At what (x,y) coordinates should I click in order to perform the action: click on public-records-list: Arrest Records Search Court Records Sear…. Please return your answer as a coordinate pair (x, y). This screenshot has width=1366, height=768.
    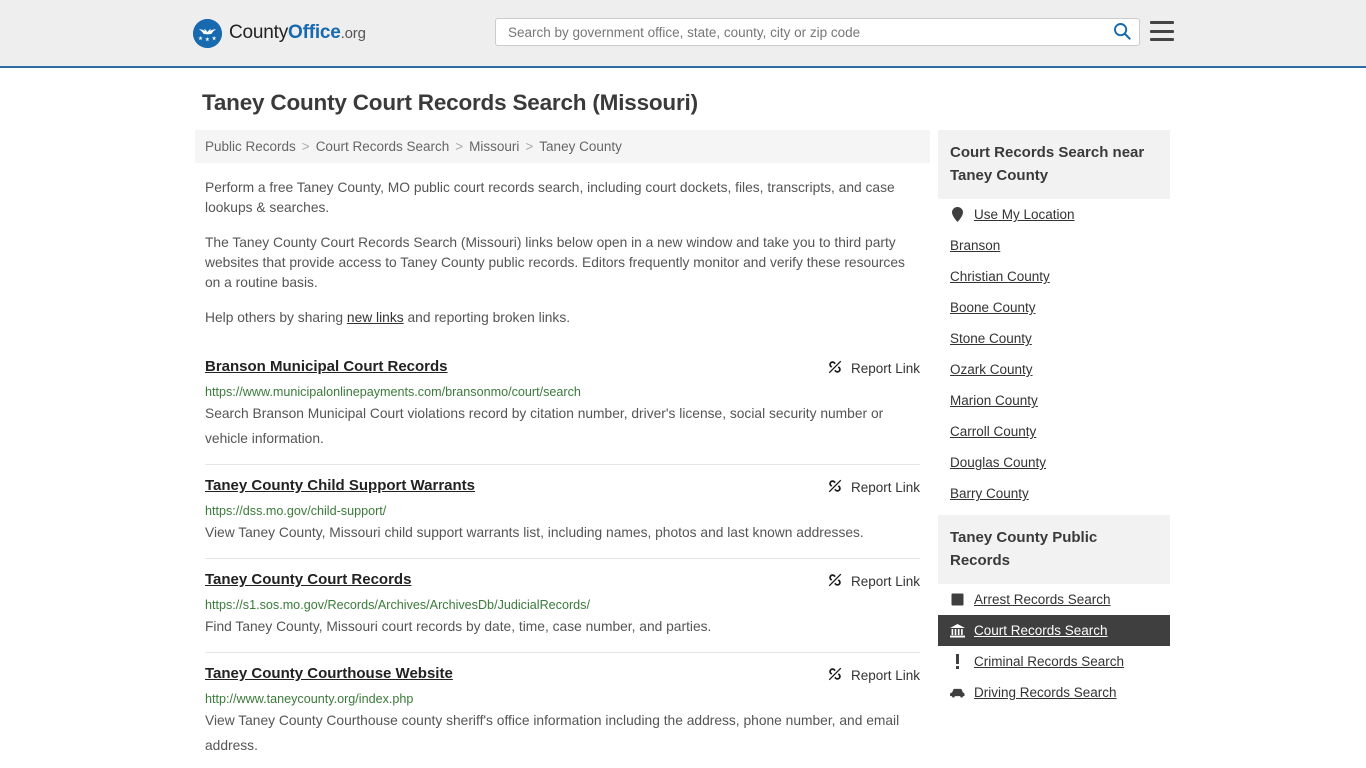
    Looking at the image, I should click on (1054, 646).